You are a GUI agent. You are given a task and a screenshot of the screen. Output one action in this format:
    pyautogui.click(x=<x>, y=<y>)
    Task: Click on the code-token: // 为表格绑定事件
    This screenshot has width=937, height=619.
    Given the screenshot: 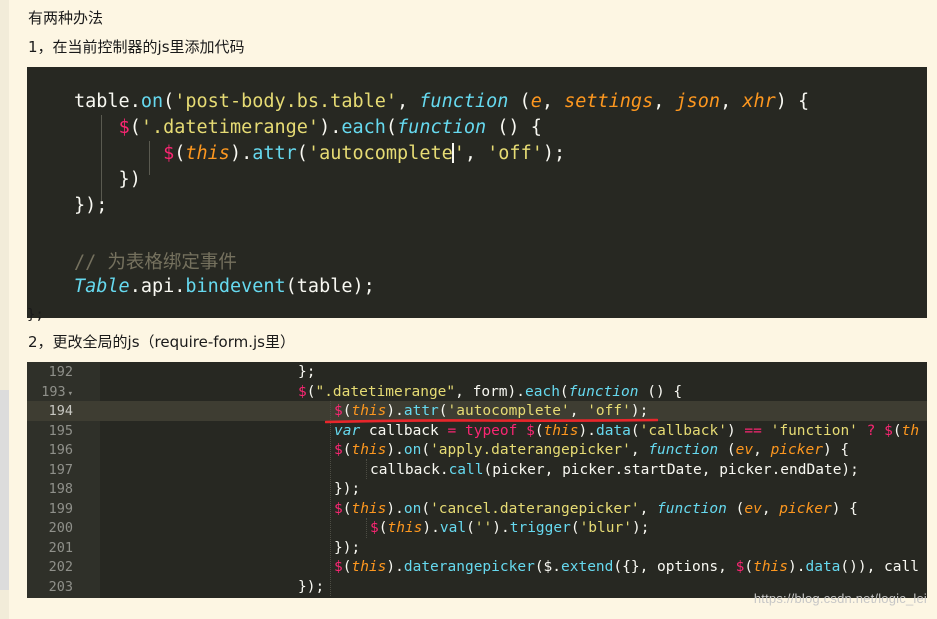 What is the action you would take?
    pyautogui.click(x=155, y=262)
    